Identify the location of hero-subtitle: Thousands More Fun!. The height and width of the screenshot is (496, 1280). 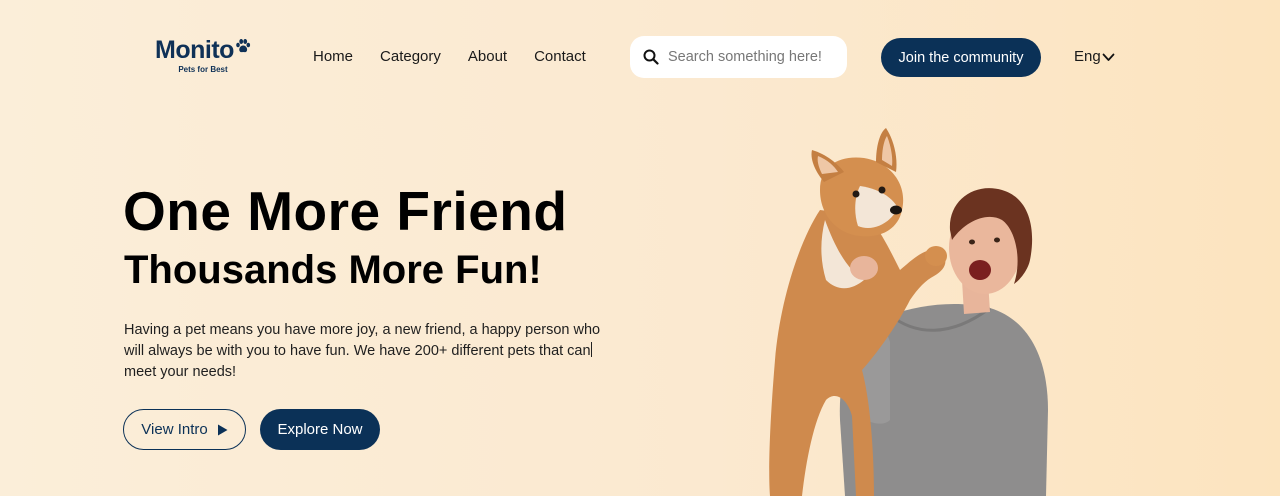
(333, 270).